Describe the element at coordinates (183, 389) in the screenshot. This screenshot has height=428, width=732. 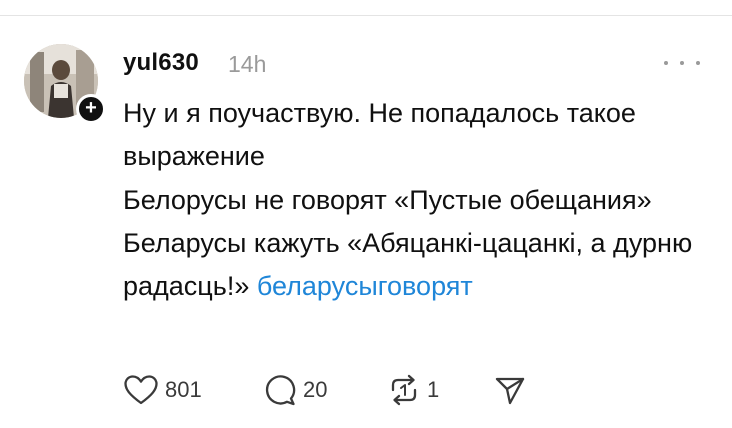
I see `like-count: 801` at that location.